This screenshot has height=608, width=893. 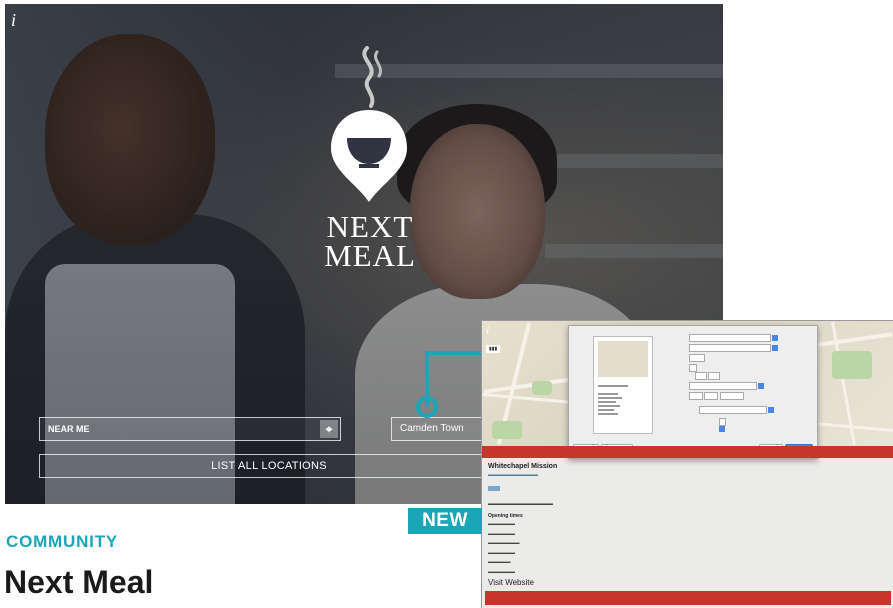 I want to click on new-badge: NEW, so click(x=445, y=521).